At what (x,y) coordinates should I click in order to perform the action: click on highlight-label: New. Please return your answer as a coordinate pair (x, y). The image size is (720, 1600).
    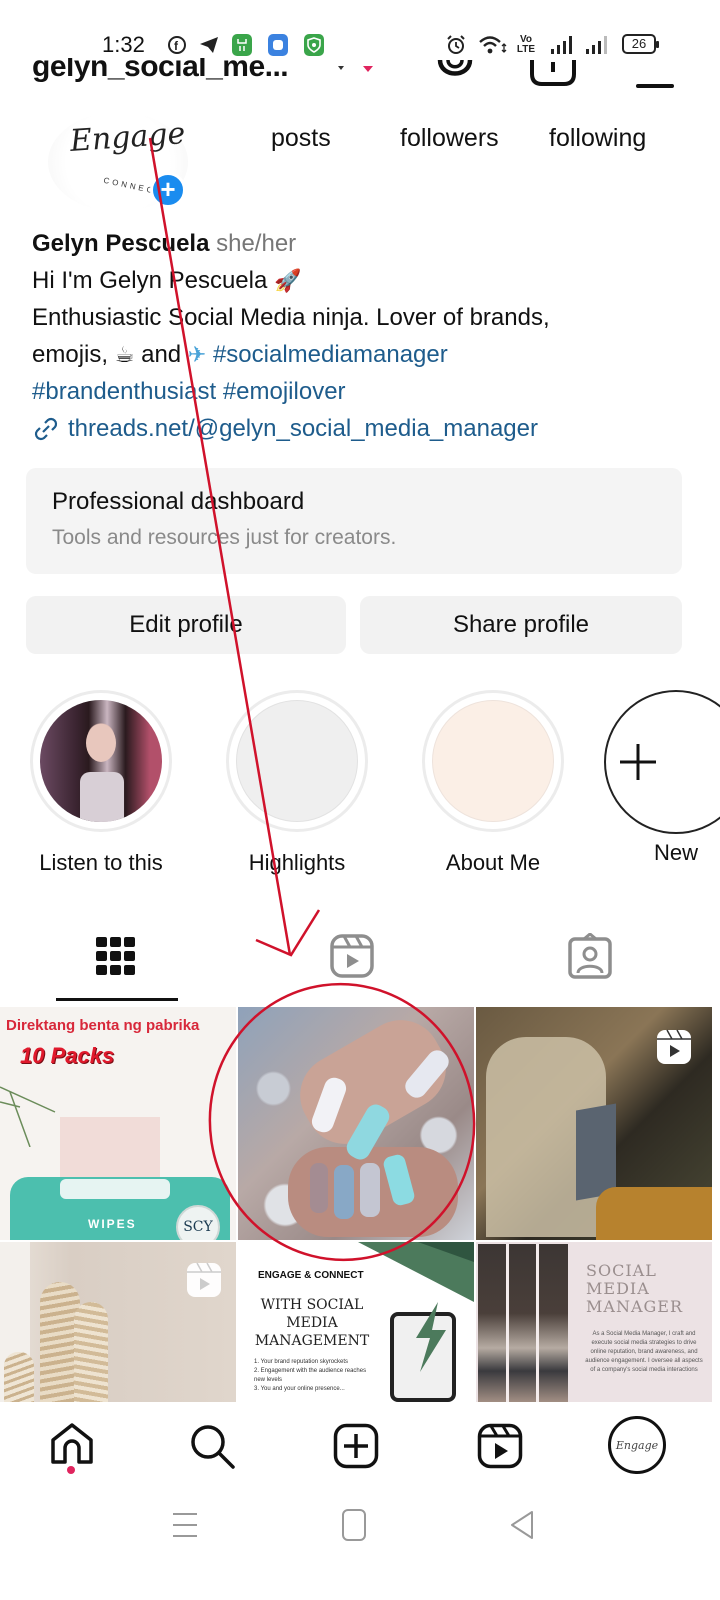
    Looking at the image, I should click on (676, 852).